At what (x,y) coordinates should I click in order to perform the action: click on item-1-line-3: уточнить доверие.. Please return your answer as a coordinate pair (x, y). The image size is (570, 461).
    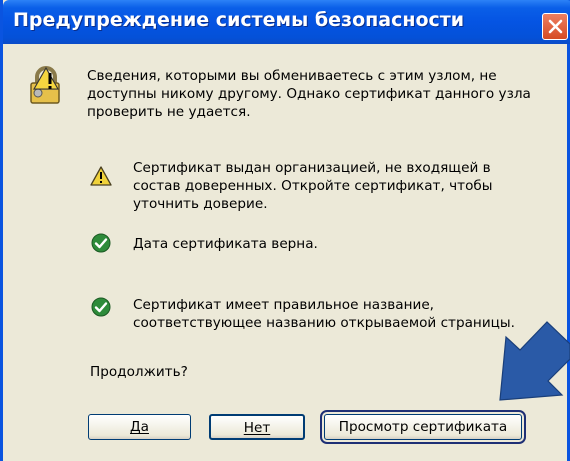
    Looking at the image, I should click on (200, 204).